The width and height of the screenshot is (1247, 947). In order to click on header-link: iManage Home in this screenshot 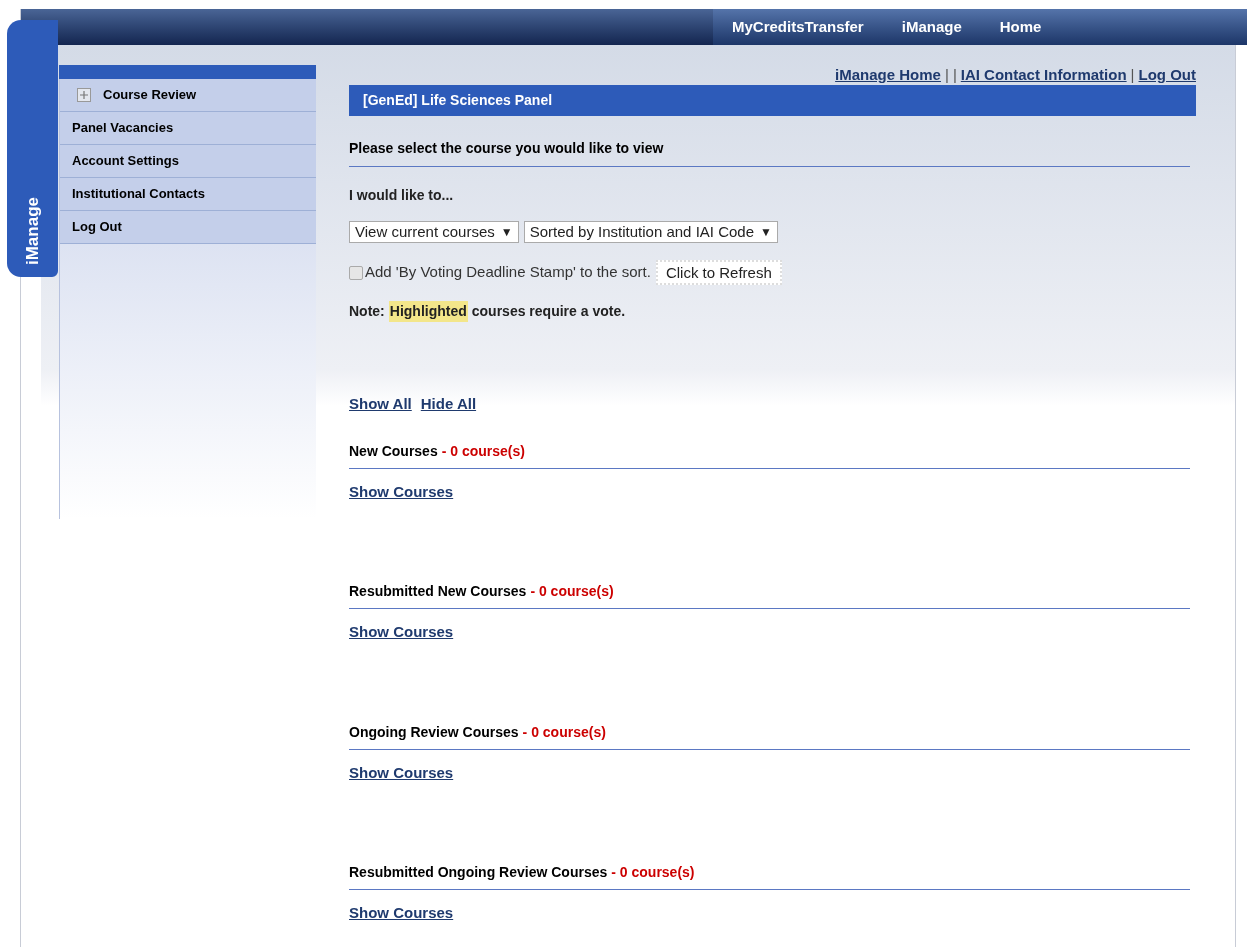, I will do `click(888, 75)`.